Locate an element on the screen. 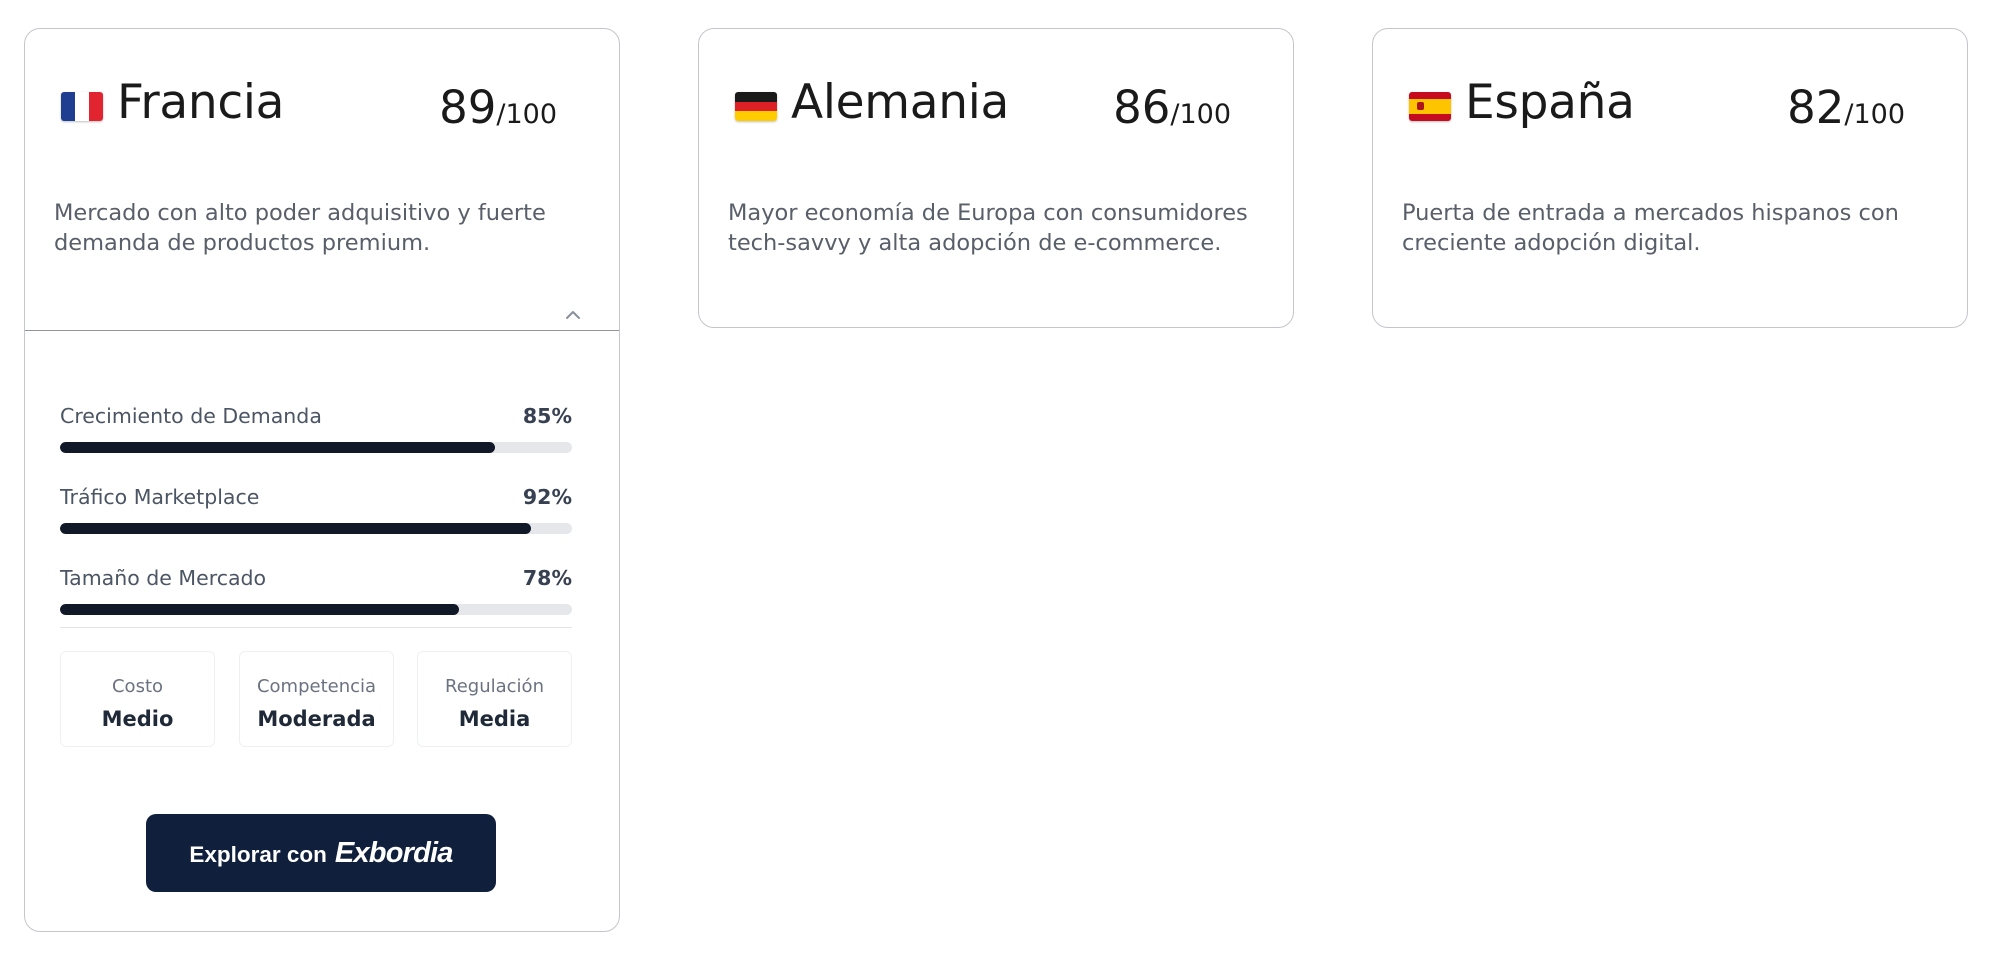  card-divider is located at coordinates (322, 330).